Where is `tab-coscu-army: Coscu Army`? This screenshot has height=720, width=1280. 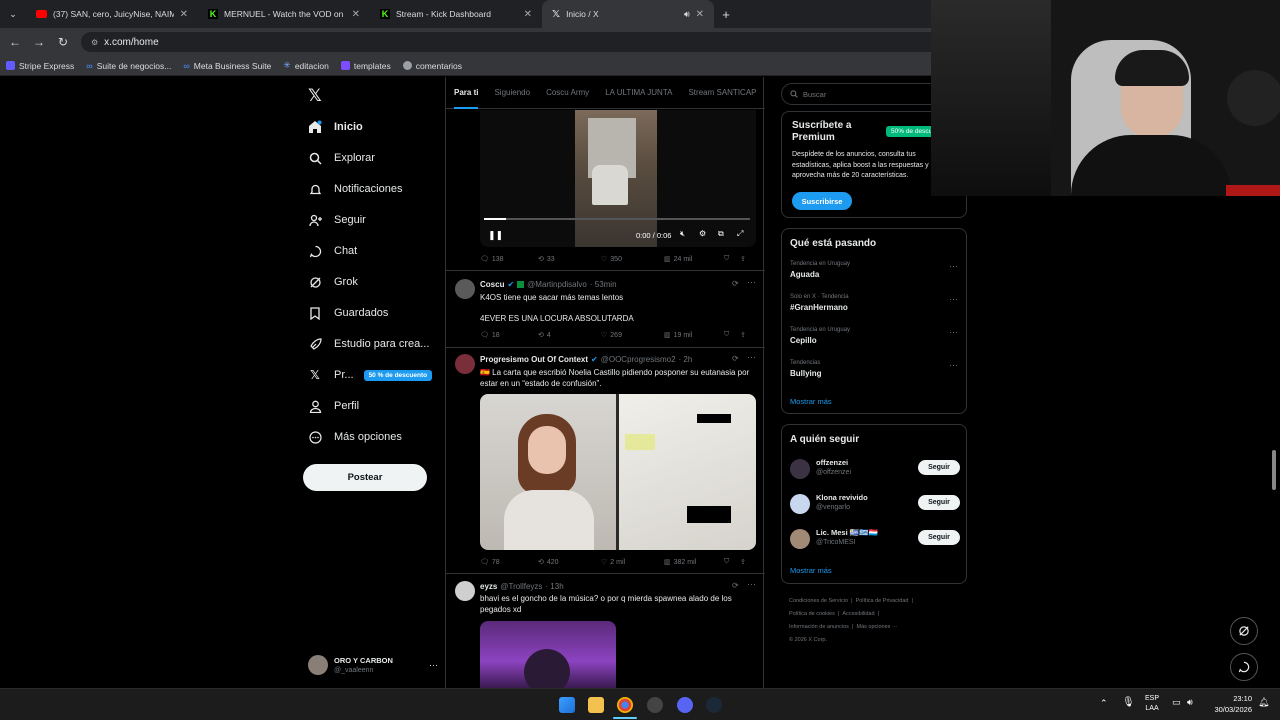
tab-coscu-army: Coscu Army is located at coordinates (567, 93).